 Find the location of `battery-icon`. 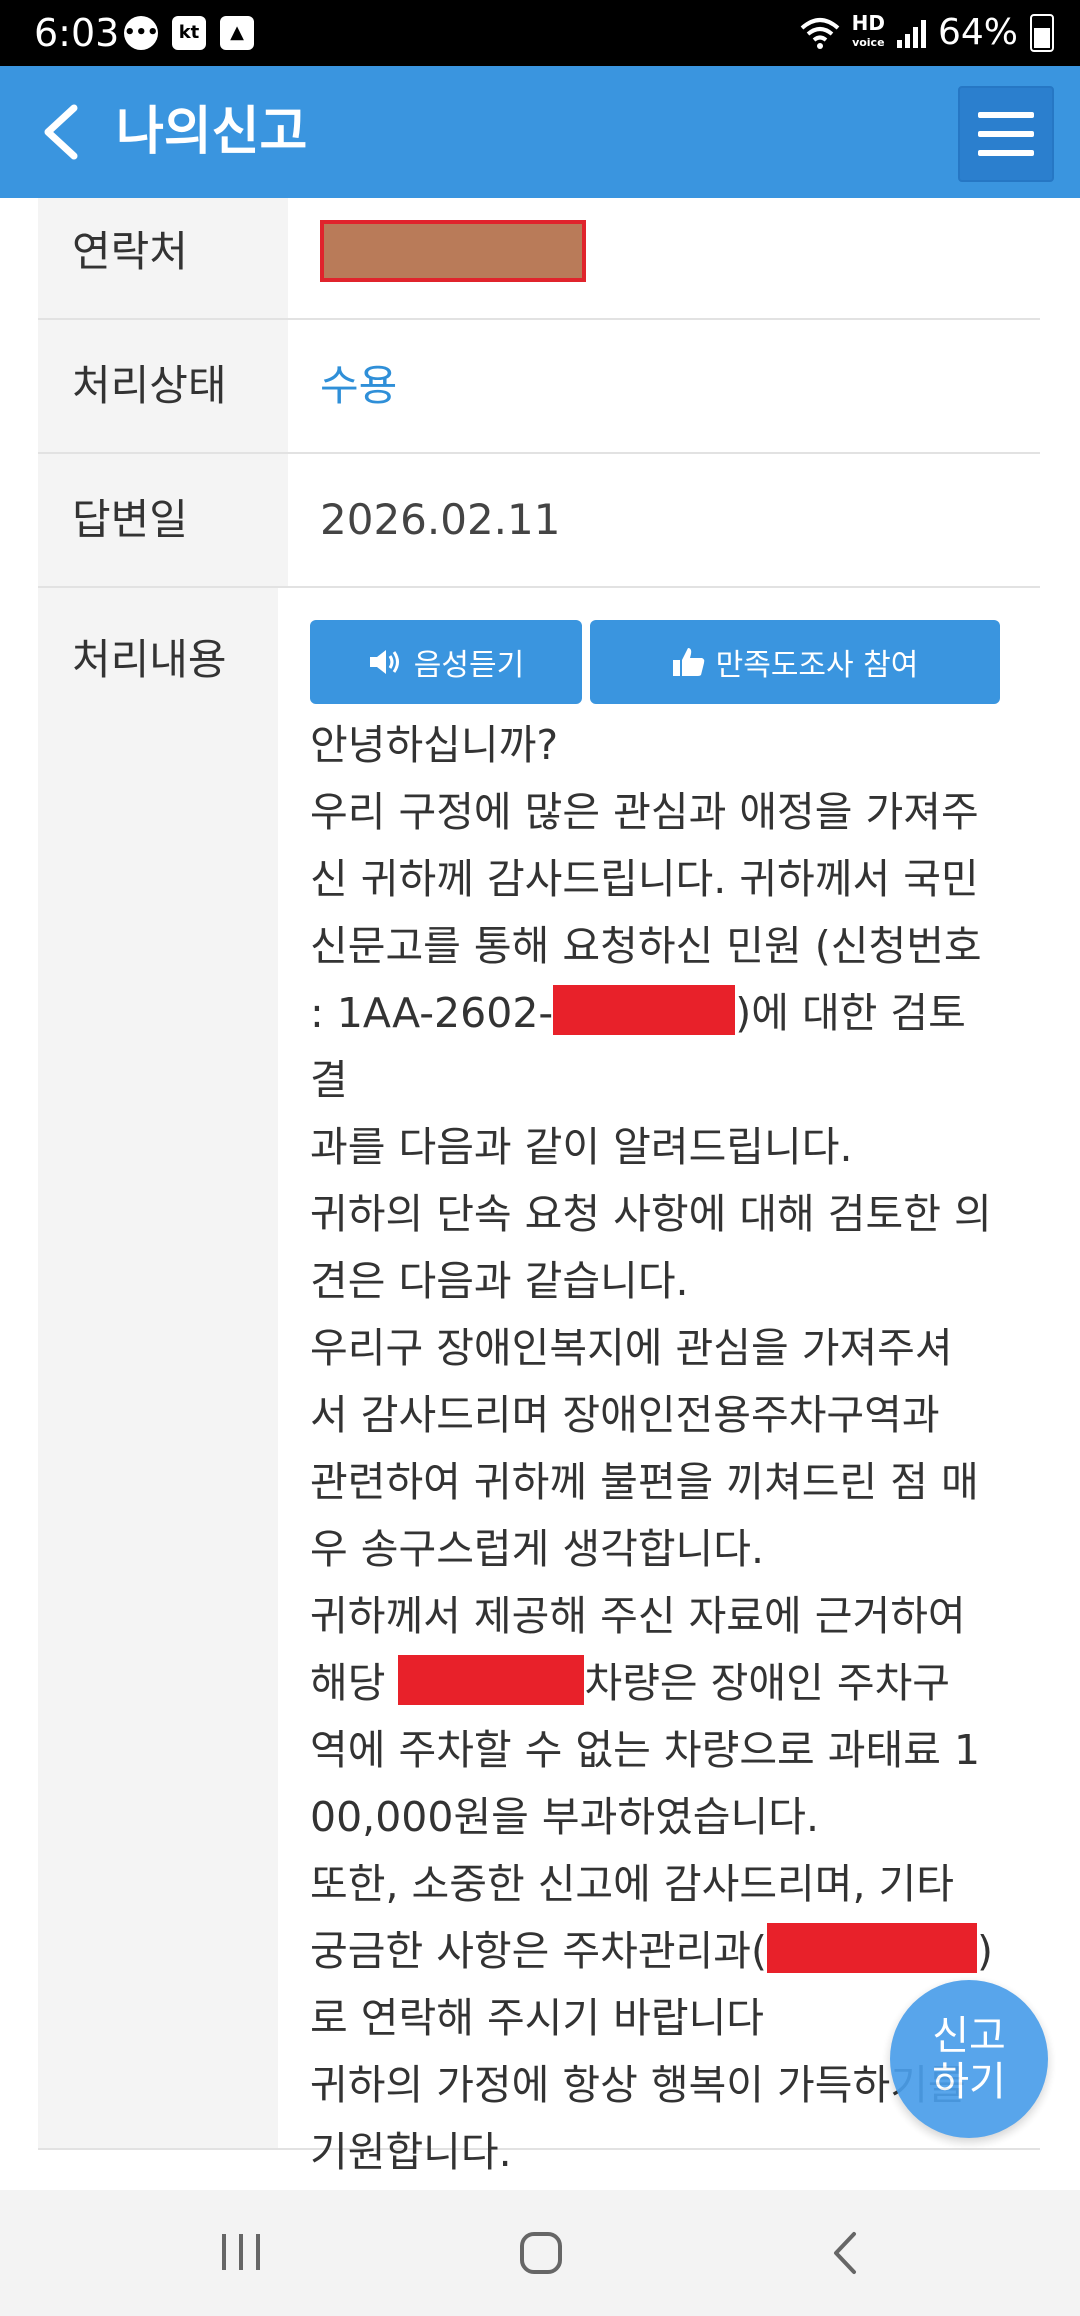

battery-icon is located at coordinates (1042, 33).